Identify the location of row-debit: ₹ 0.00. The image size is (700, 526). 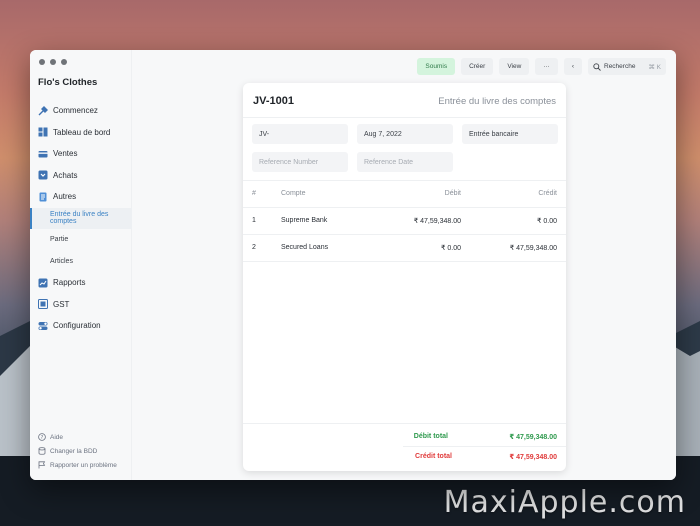
(450, 248).